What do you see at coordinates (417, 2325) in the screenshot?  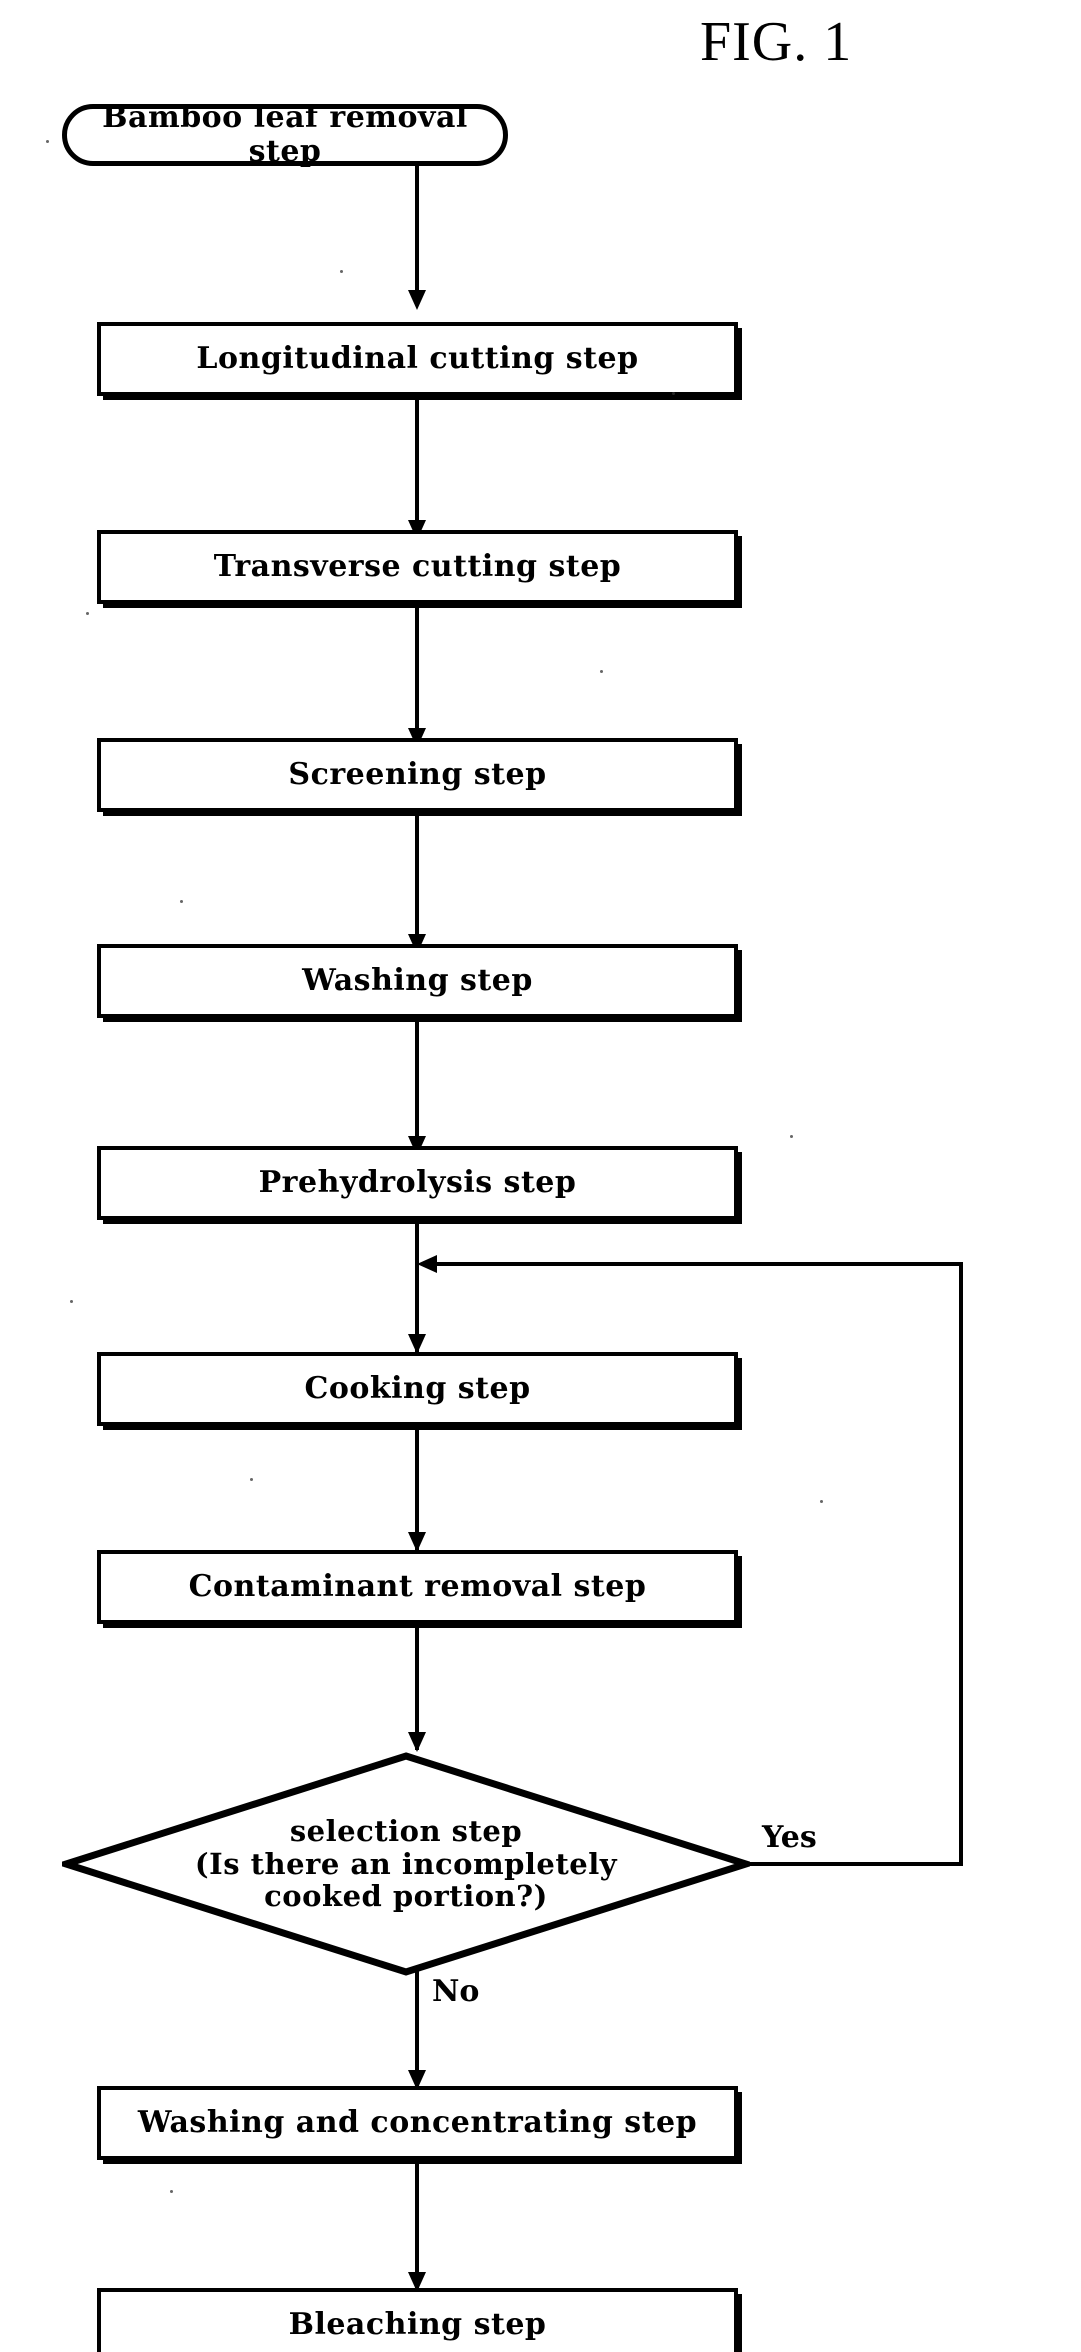 I see `flow-node-label: Bleaching step` at bounding box center [417, 2325].